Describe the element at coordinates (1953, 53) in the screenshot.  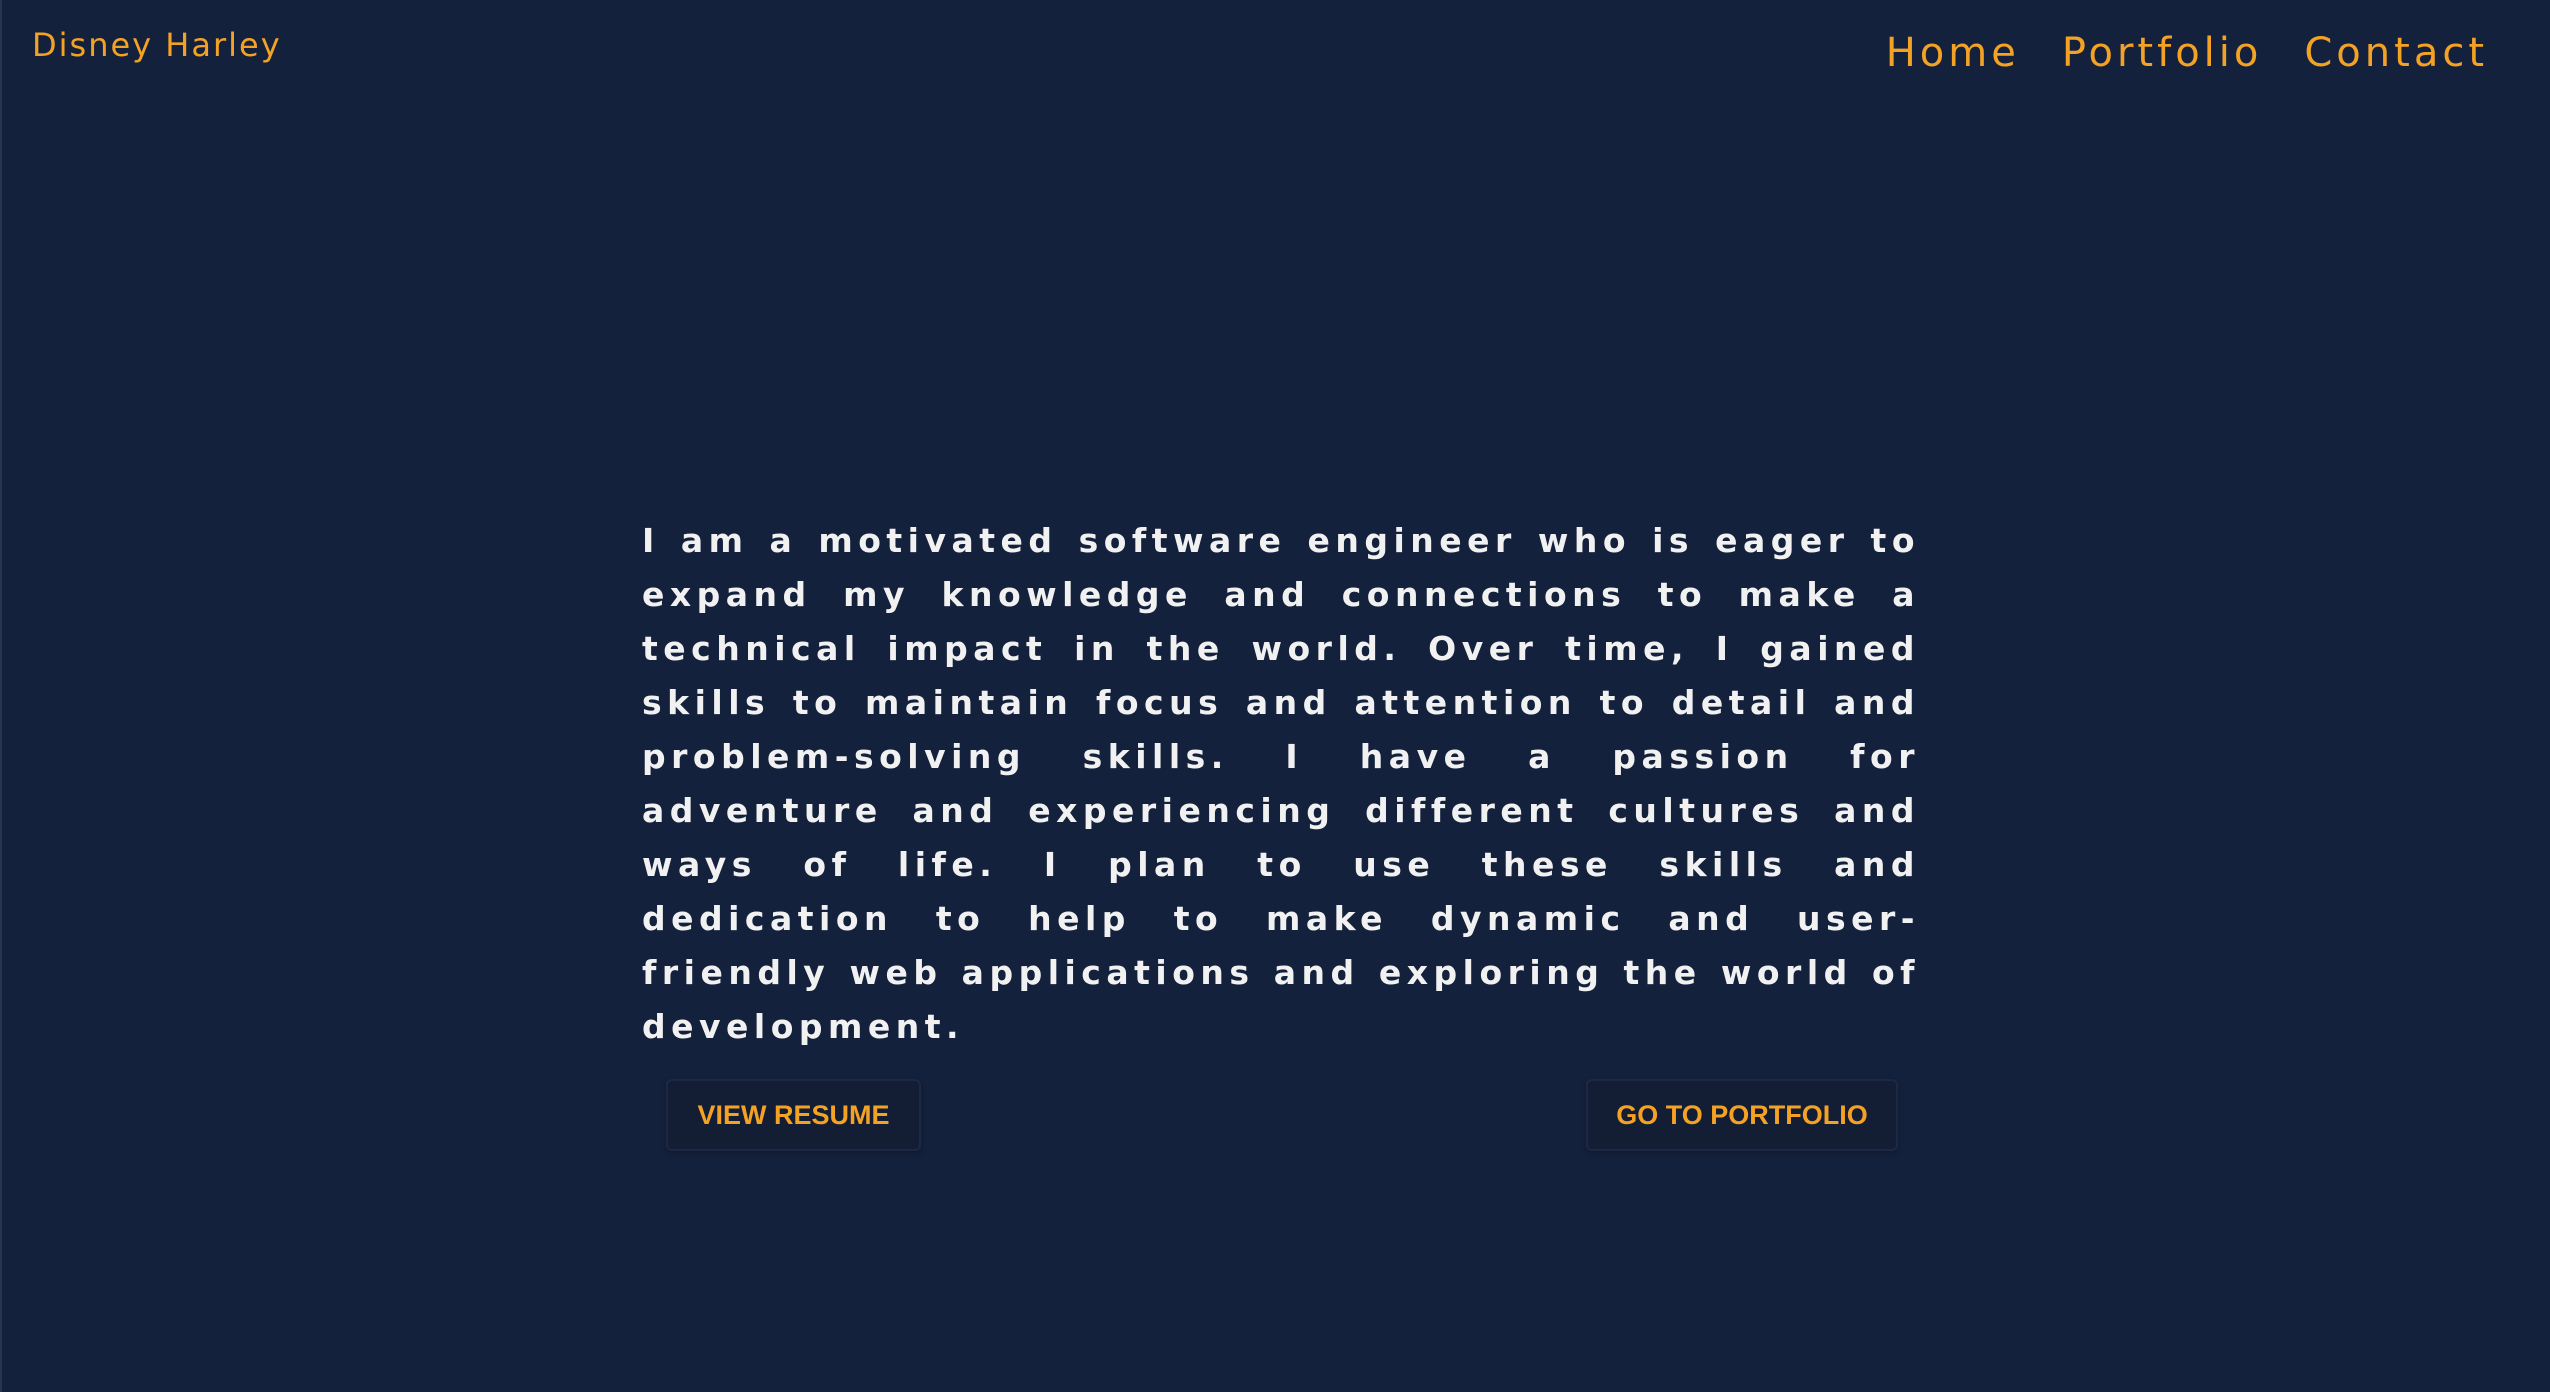
I see `nav-home-link: Home` at that location.